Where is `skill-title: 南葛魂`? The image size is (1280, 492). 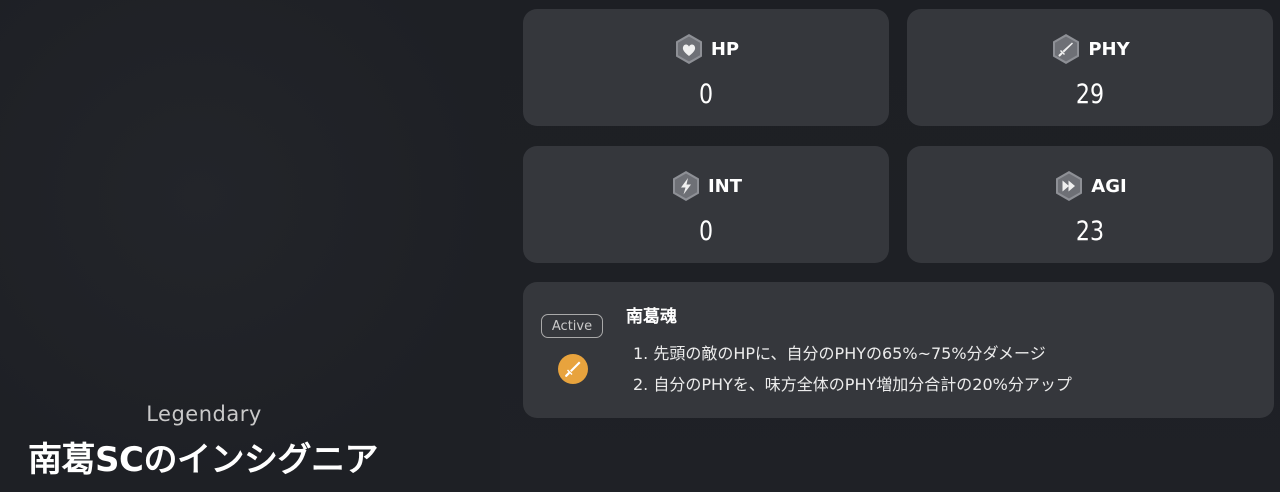
skill-title: 南葛魂 is located at coordinates (651, 317).